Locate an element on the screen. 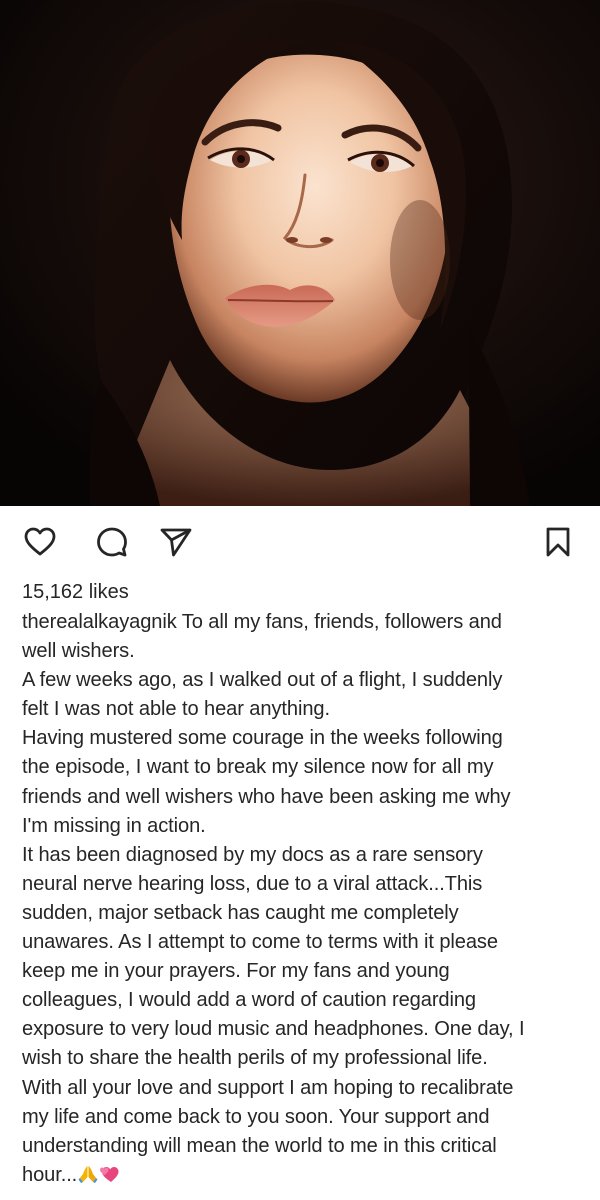  caption-line: well wishers. is located at coordinates (78, 651).